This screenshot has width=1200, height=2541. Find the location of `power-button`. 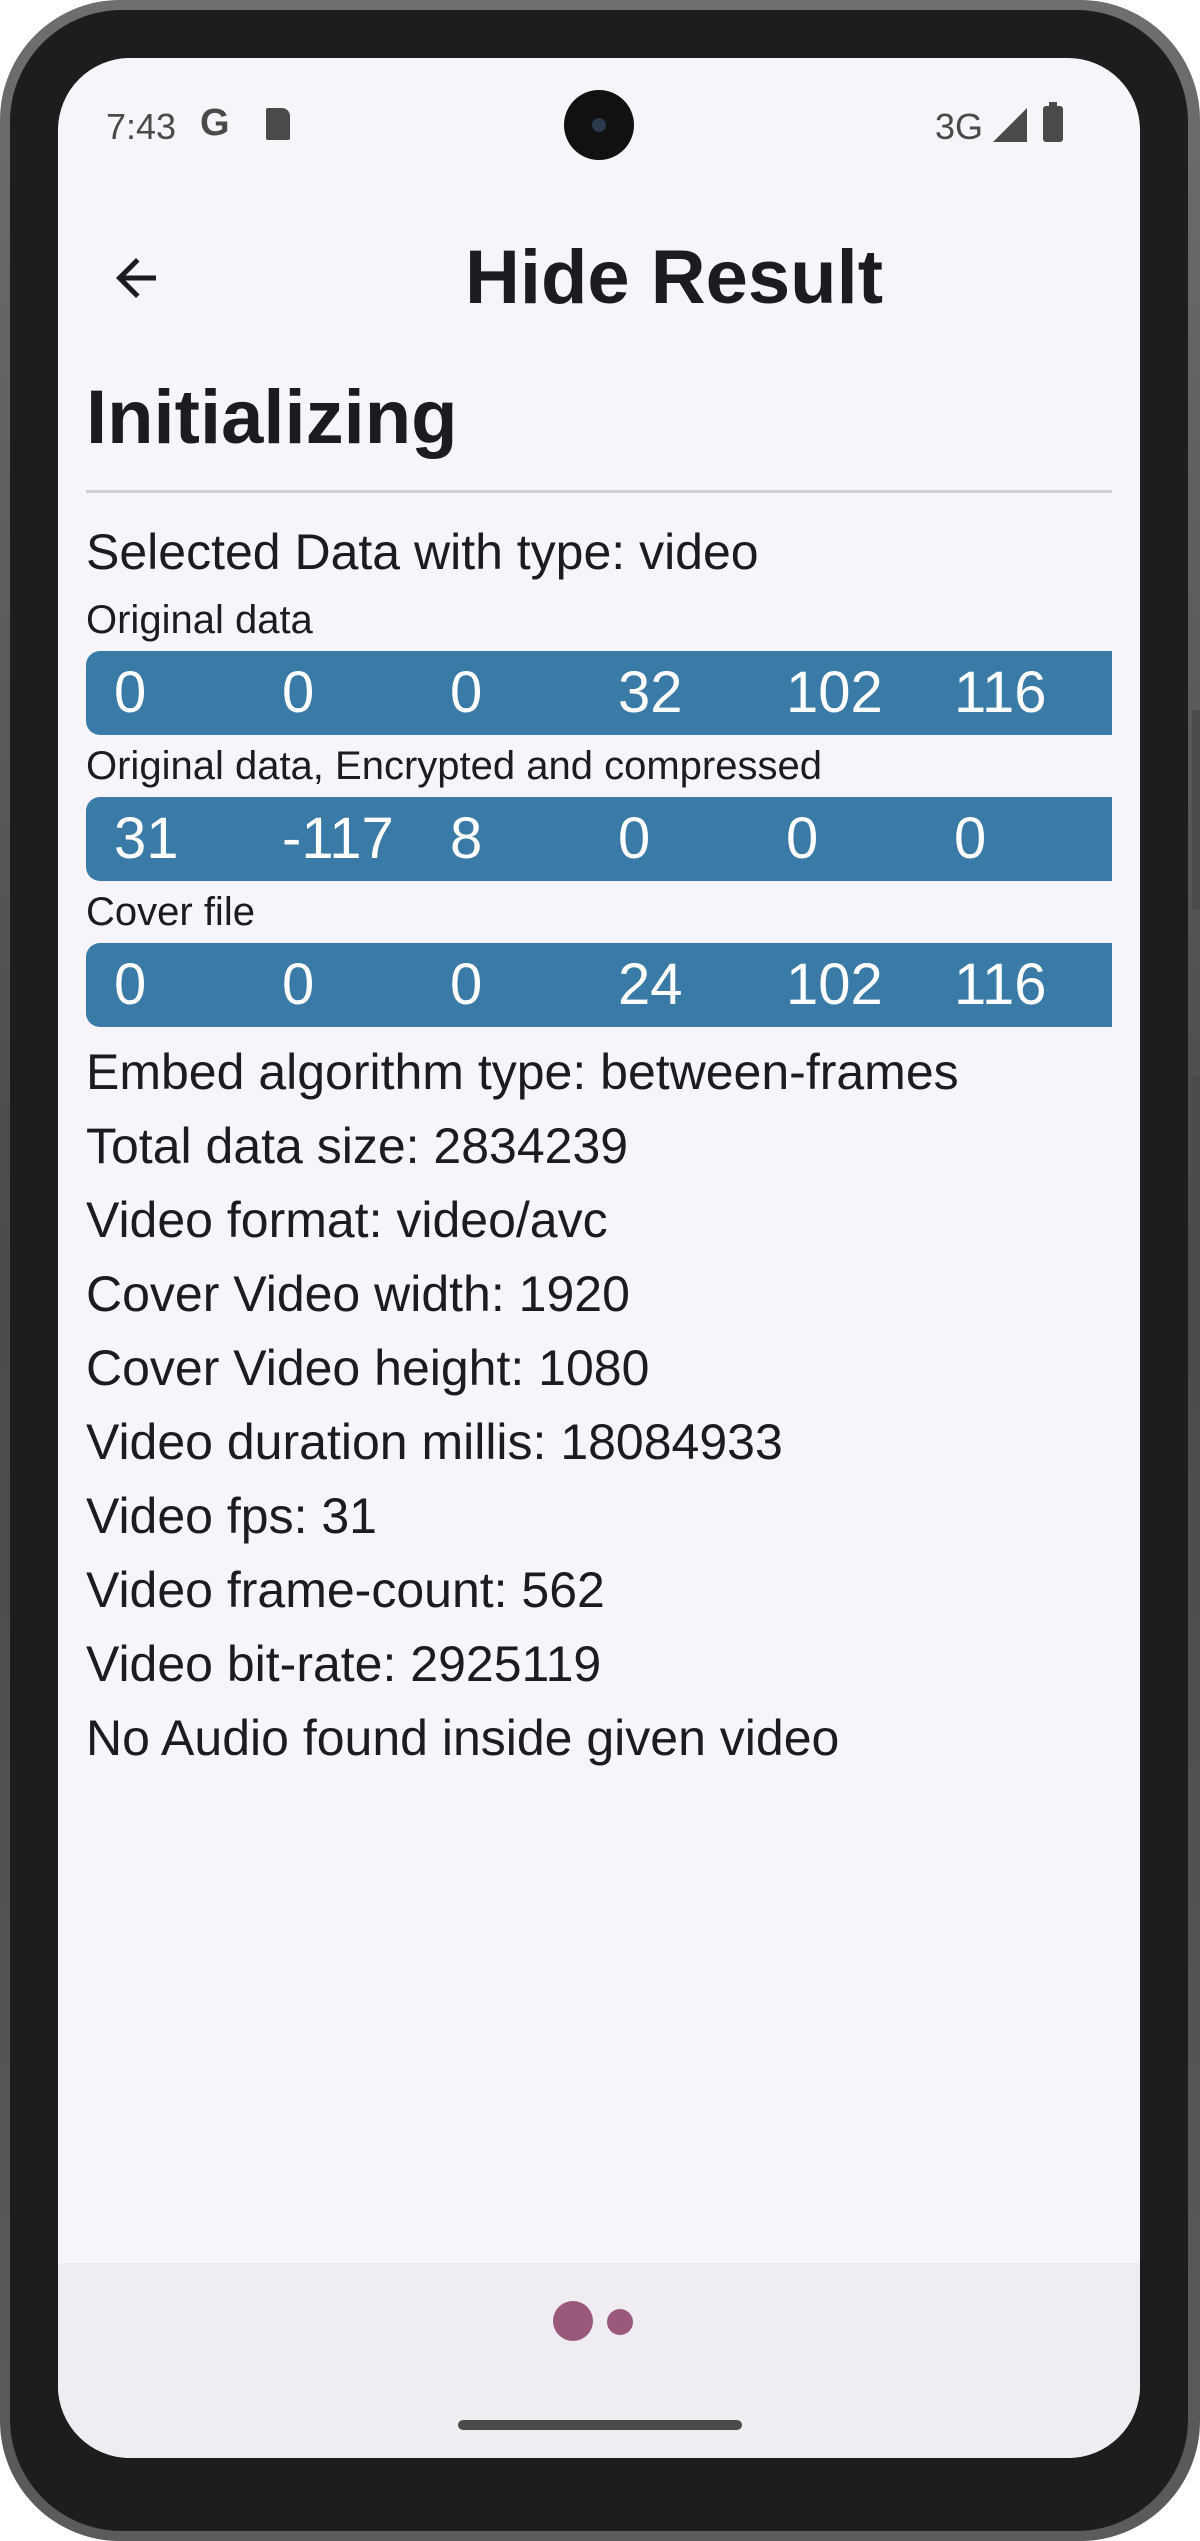

power-button is located at coordinates (1196, 810).